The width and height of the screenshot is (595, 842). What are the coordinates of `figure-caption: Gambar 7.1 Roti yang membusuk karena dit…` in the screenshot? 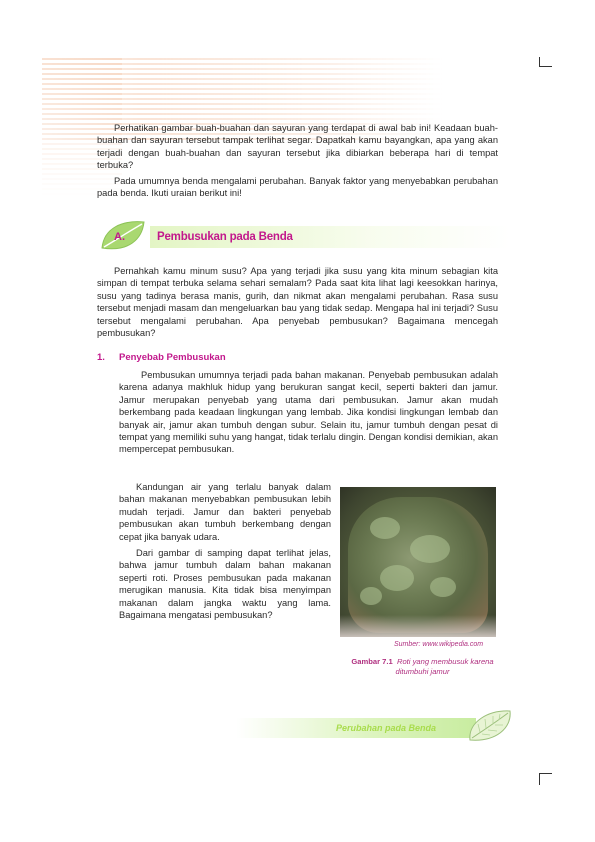 It's located at (422, 667).